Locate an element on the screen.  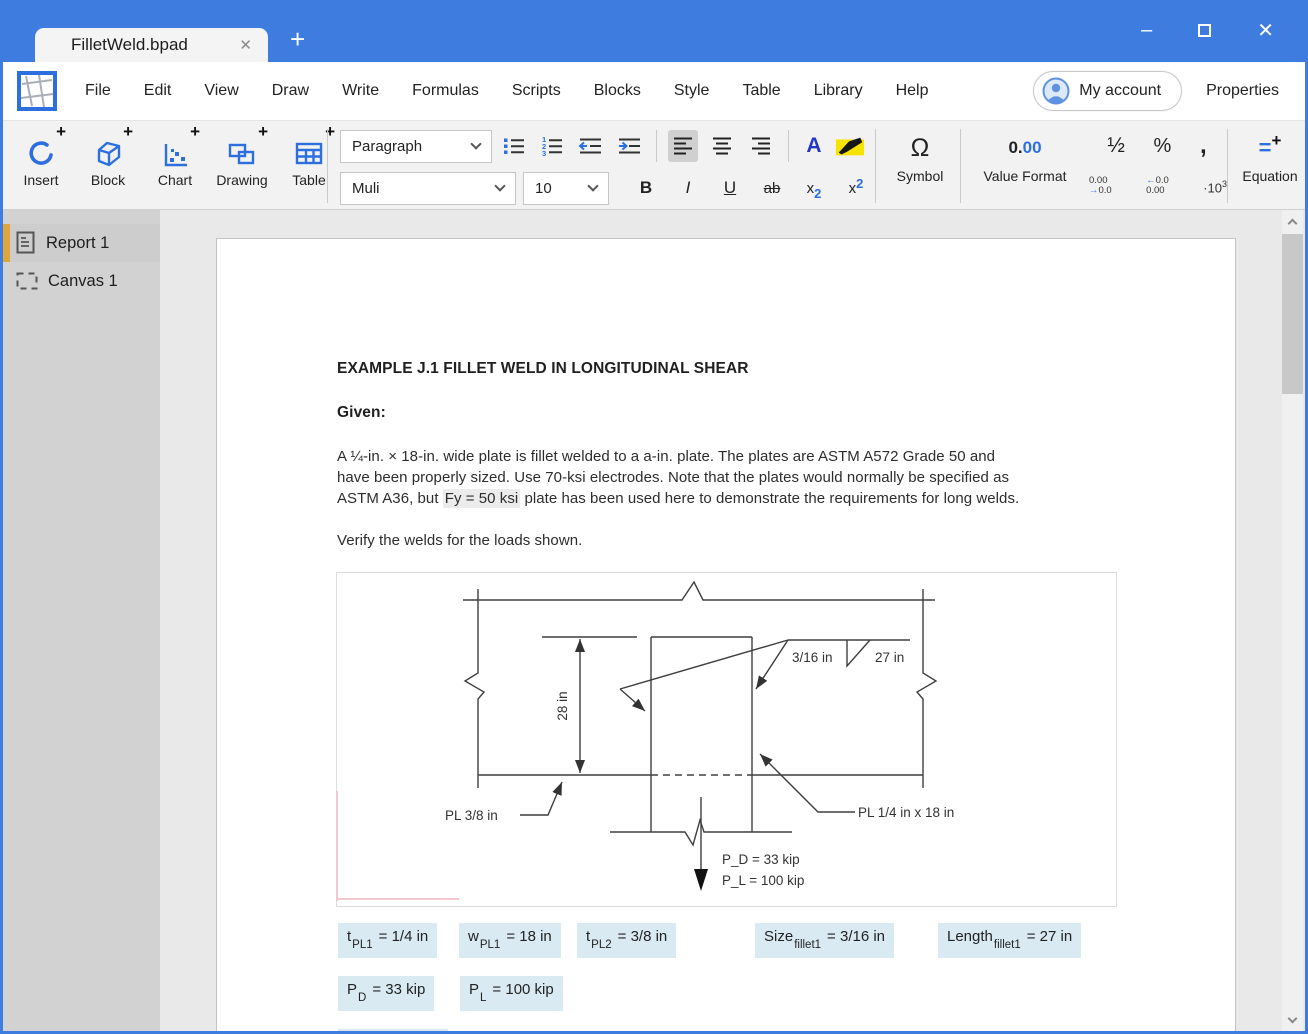
menu-table: Table is located at coordinates (761, 91).